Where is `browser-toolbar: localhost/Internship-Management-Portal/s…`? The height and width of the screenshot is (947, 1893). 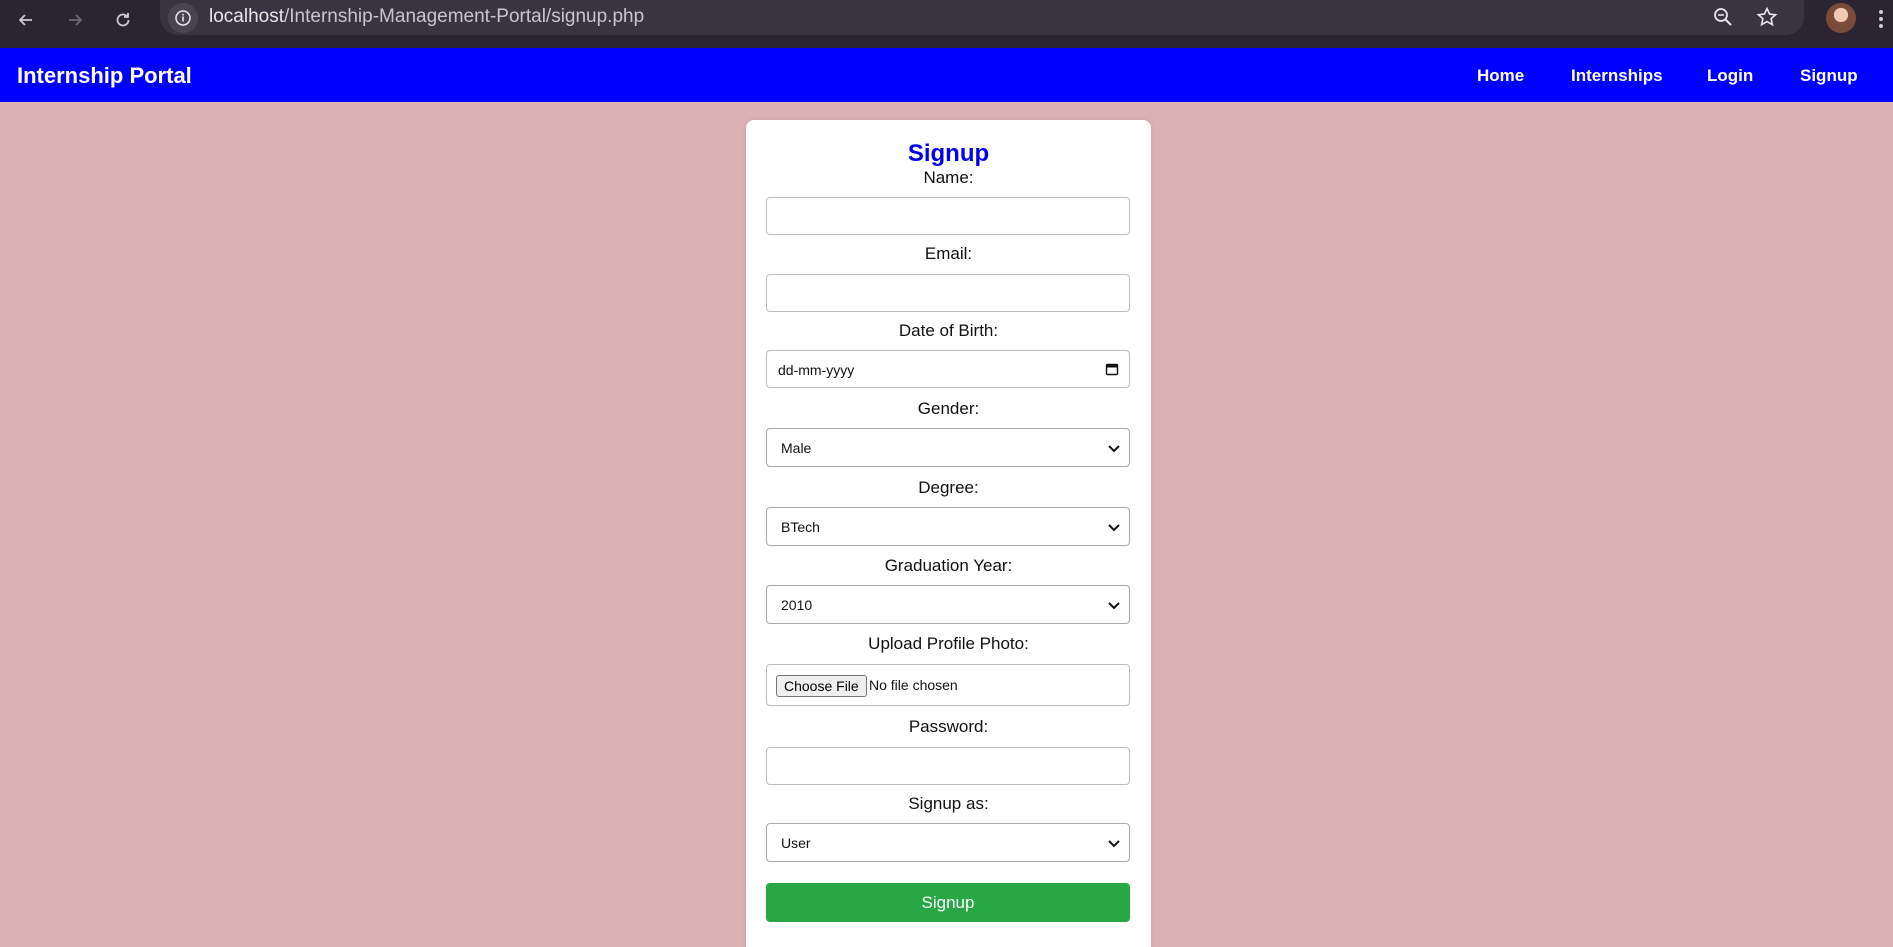
browser-toolbar: localhost/Internship-Management-Portal/s… is located at coordinates (946, 24).